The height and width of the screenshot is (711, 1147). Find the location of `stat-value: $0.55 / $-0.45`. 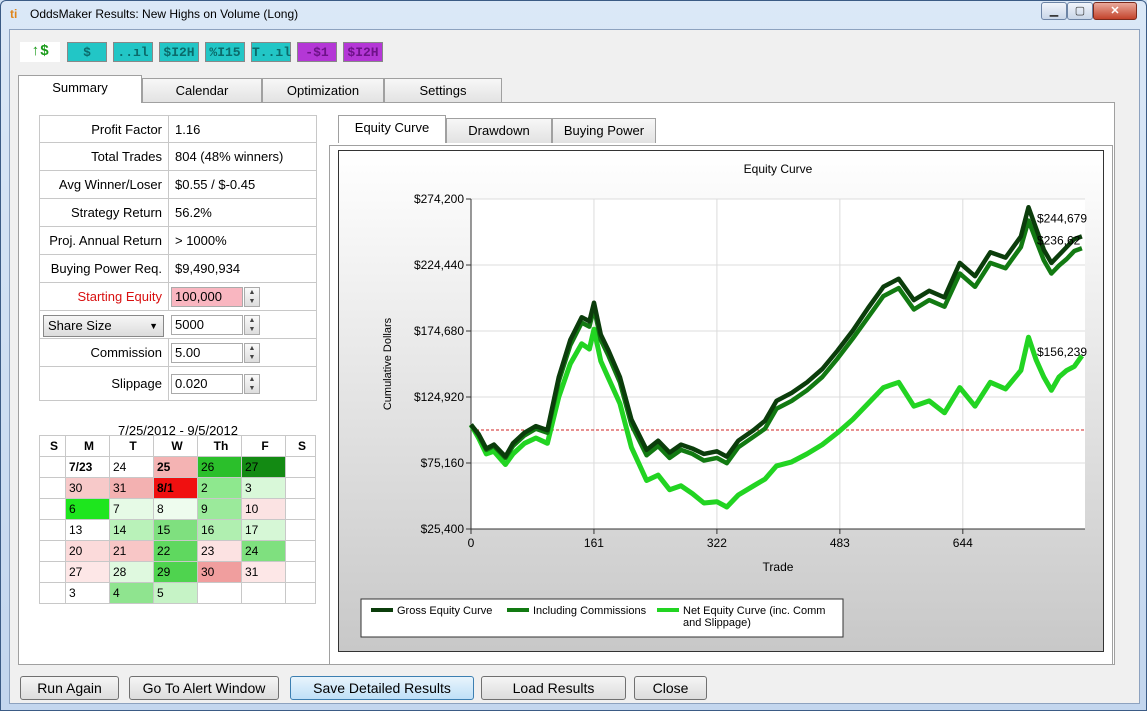

stat-value: $0.55 / $-0.45 is located at coordinates (215, 184).